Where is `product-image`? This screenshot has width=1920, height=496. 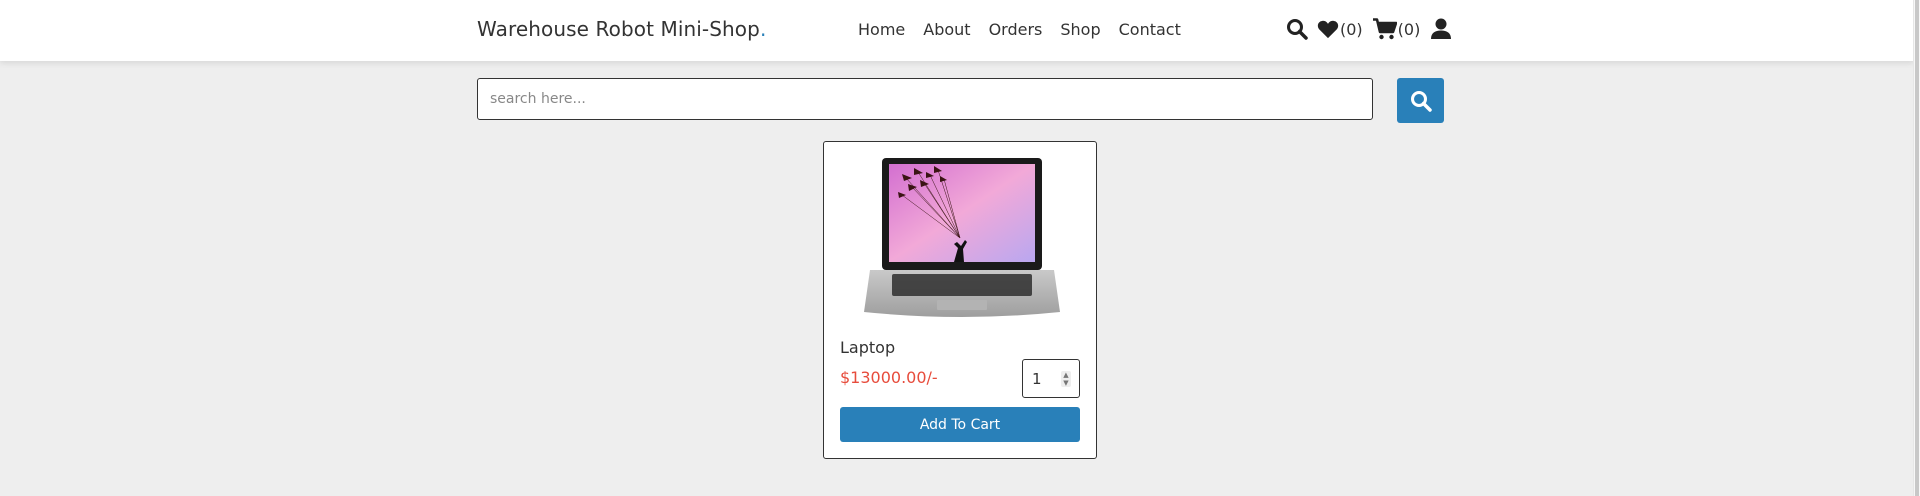 product-image is located at coordinates (962, 238).